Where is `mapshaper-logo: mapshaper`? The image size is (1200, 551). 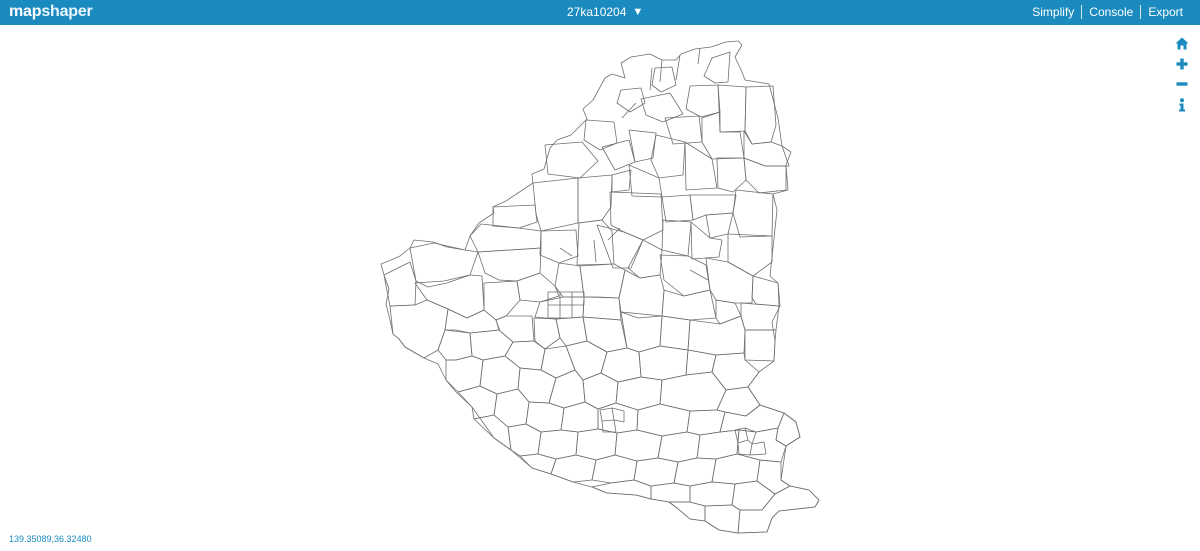
mapshaper-logo: mapshaper is located at coordinates (51, 12).